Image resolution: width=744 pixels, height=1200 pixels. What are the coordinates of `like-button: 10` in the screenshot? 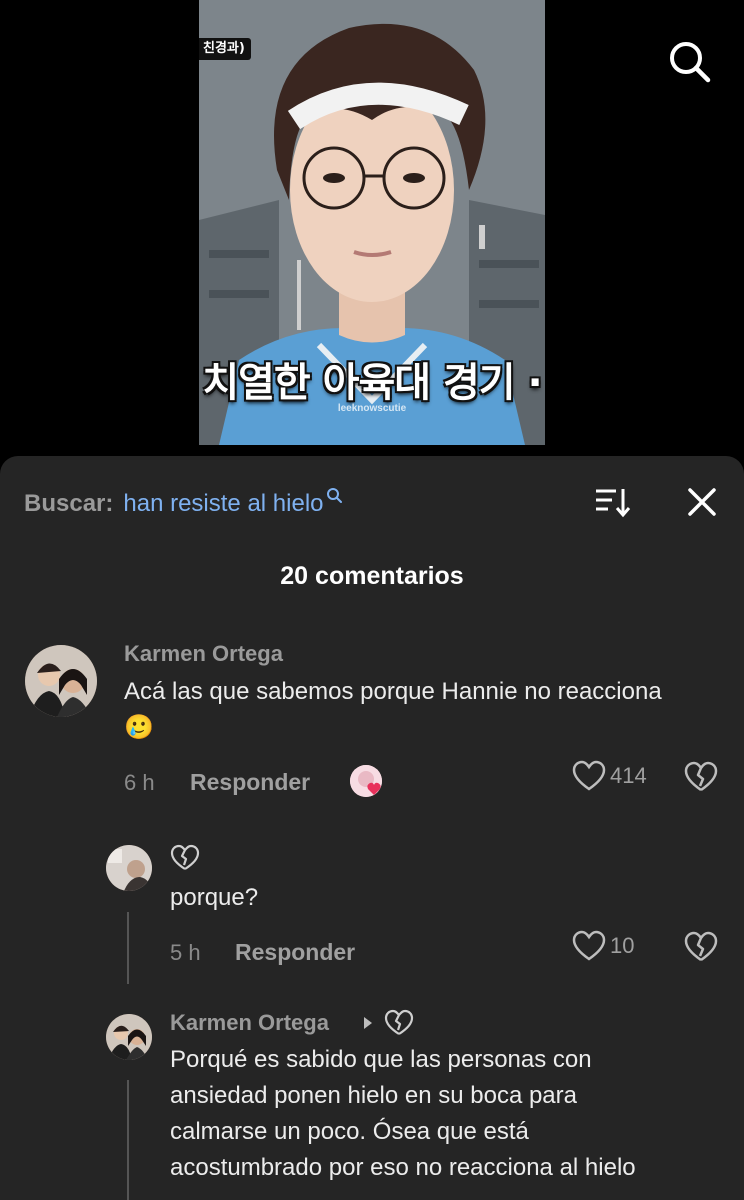 It's located at (603, 946).